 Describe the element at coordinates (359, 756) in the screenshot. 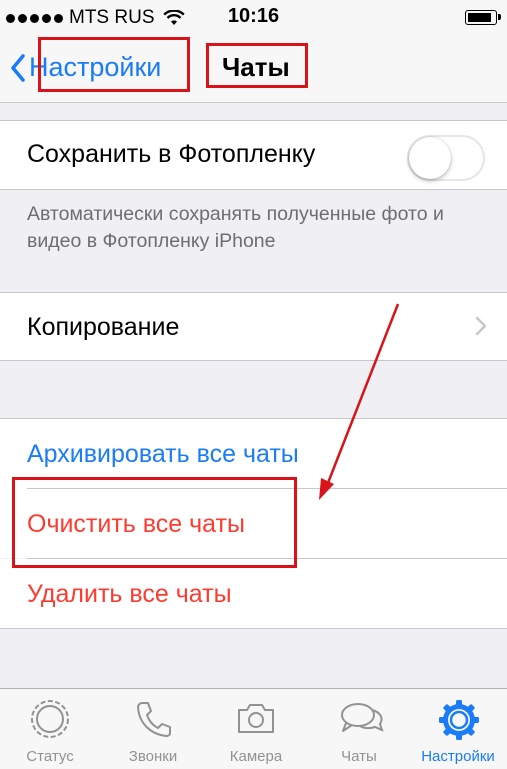

I see `tab-chats-label: Чаты` at that location.